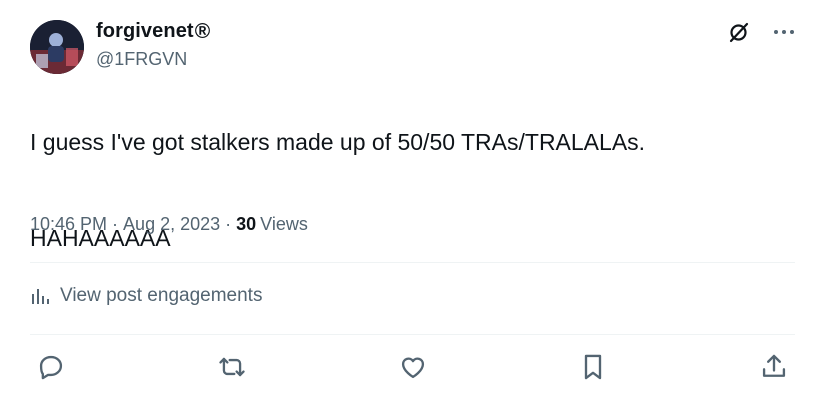 The image size is (829, 403). I want to click on post-top-actions, so click(761, 32).